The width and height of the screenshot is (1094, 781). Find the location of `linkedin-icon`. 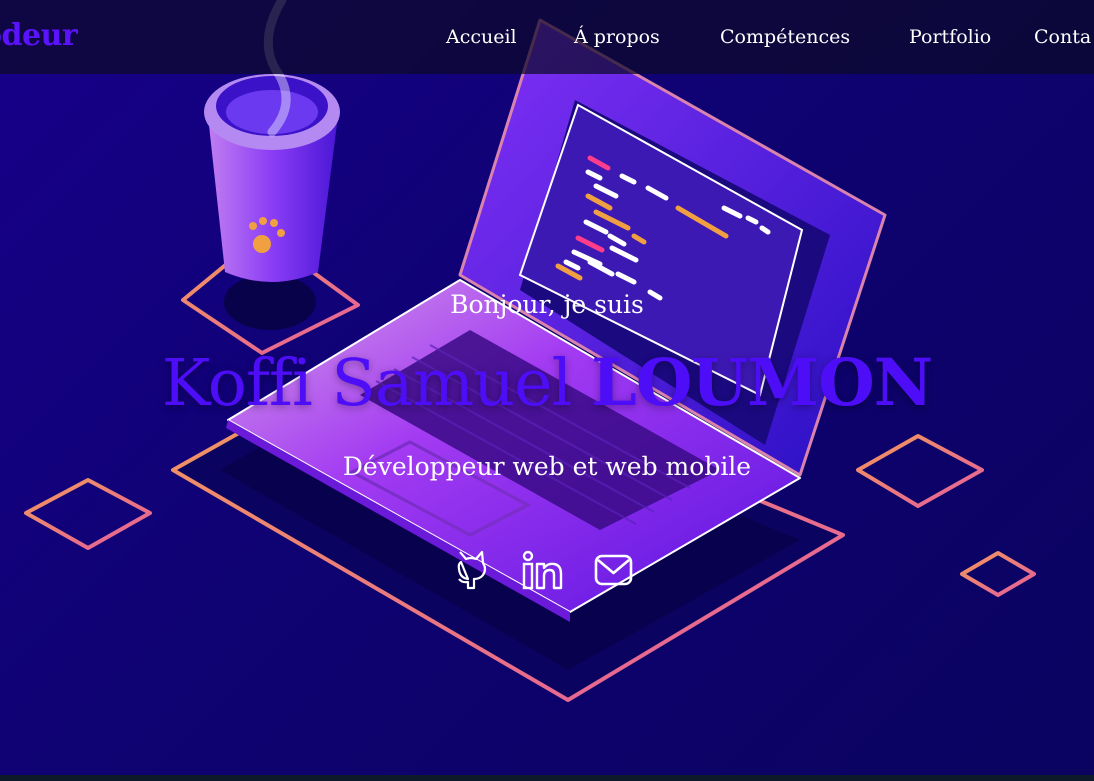

linkedin-icon is located at coordinates (542, 570).